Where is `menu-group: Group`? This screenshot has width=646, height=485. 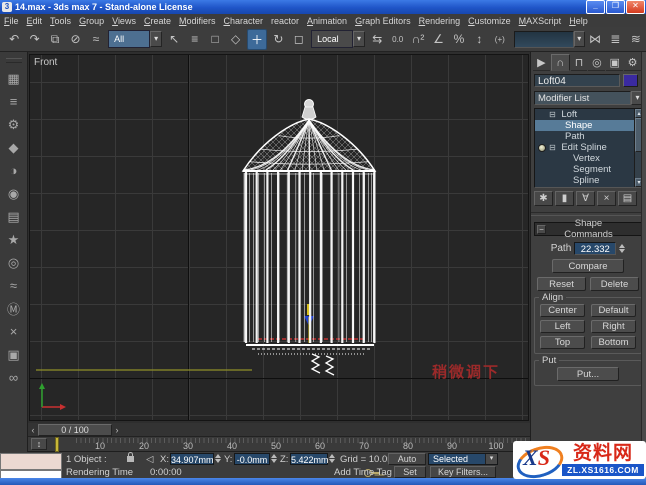
menu-group: Group is located at coordinates (91, 21).